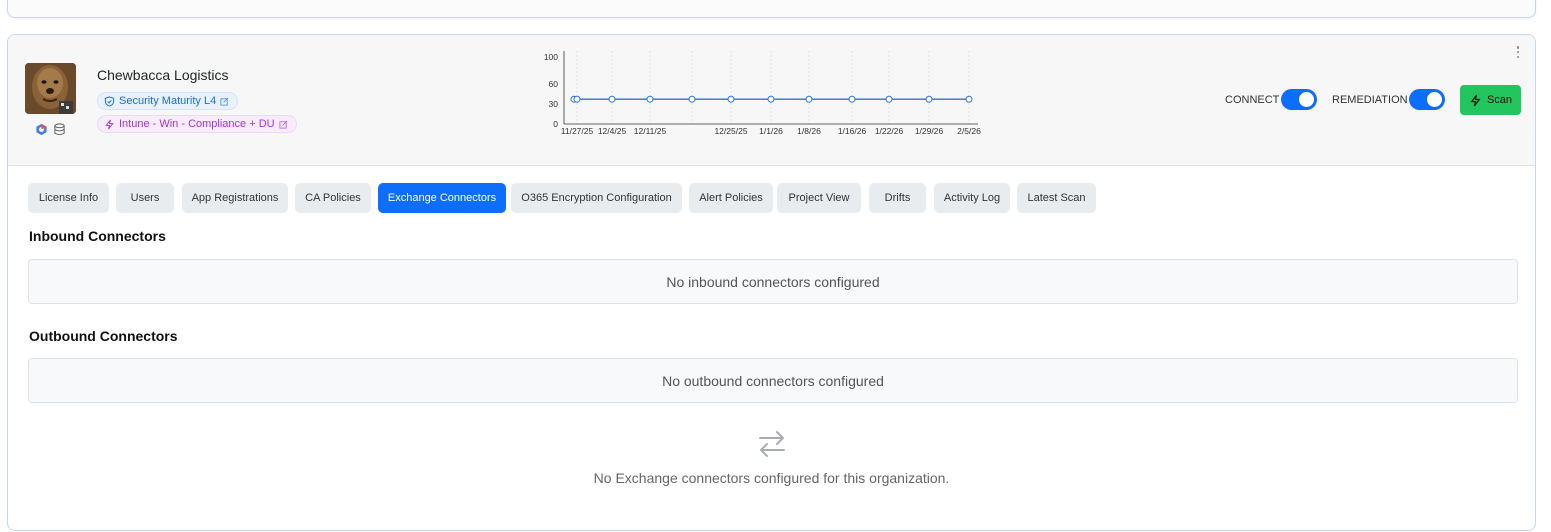  Describe the element at coordinates (577, 131) in the screenshot. I see `chart-x-tick-label: 11/27/25` at that location.